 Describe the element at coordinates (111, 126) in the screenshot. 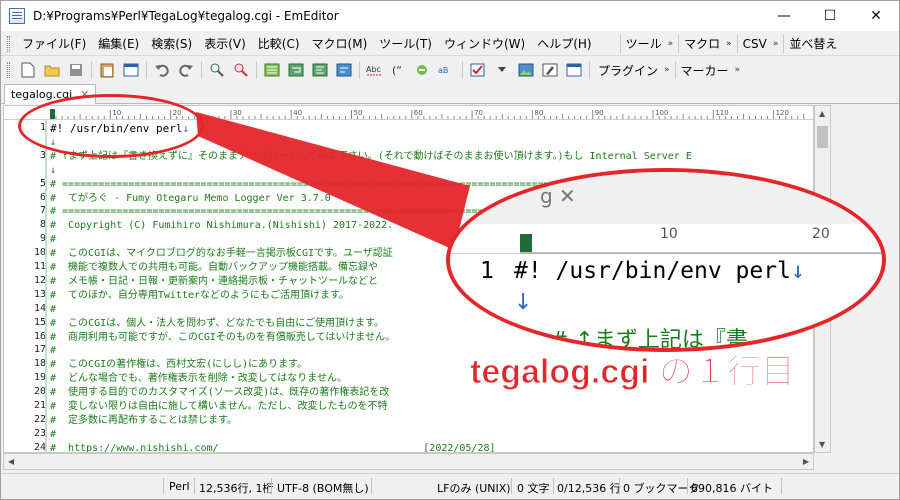

I see `highlight-oval` at that location.